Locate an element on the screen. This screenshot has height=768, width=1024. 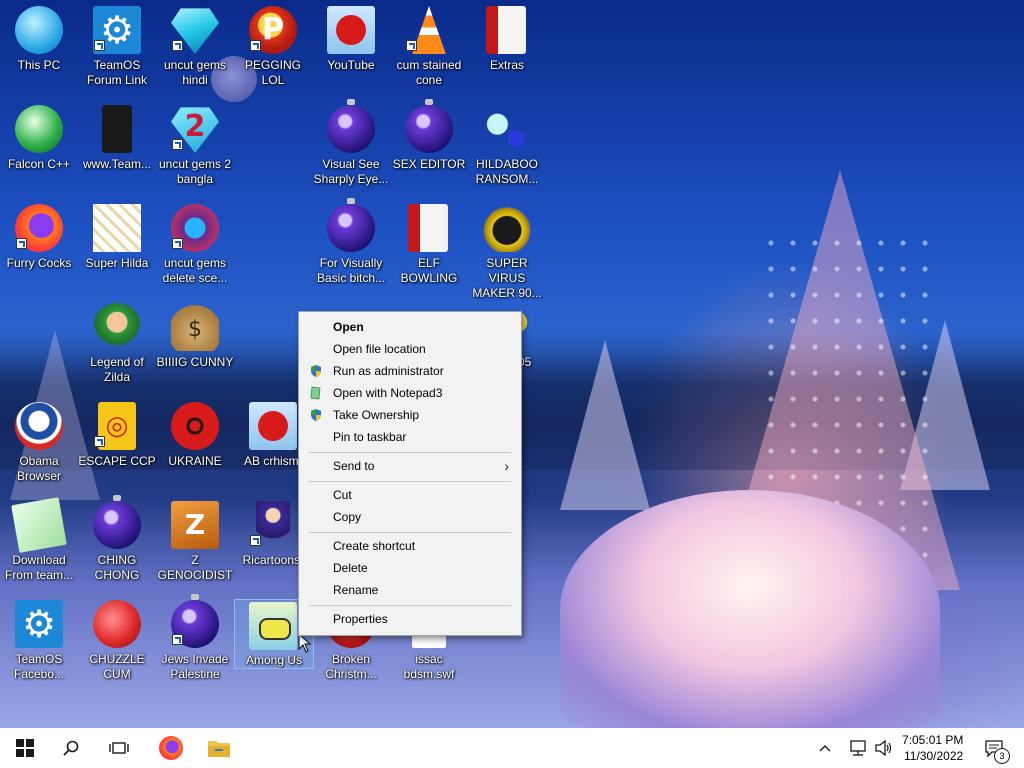
computer-icon is located at coordinates (39, 30).